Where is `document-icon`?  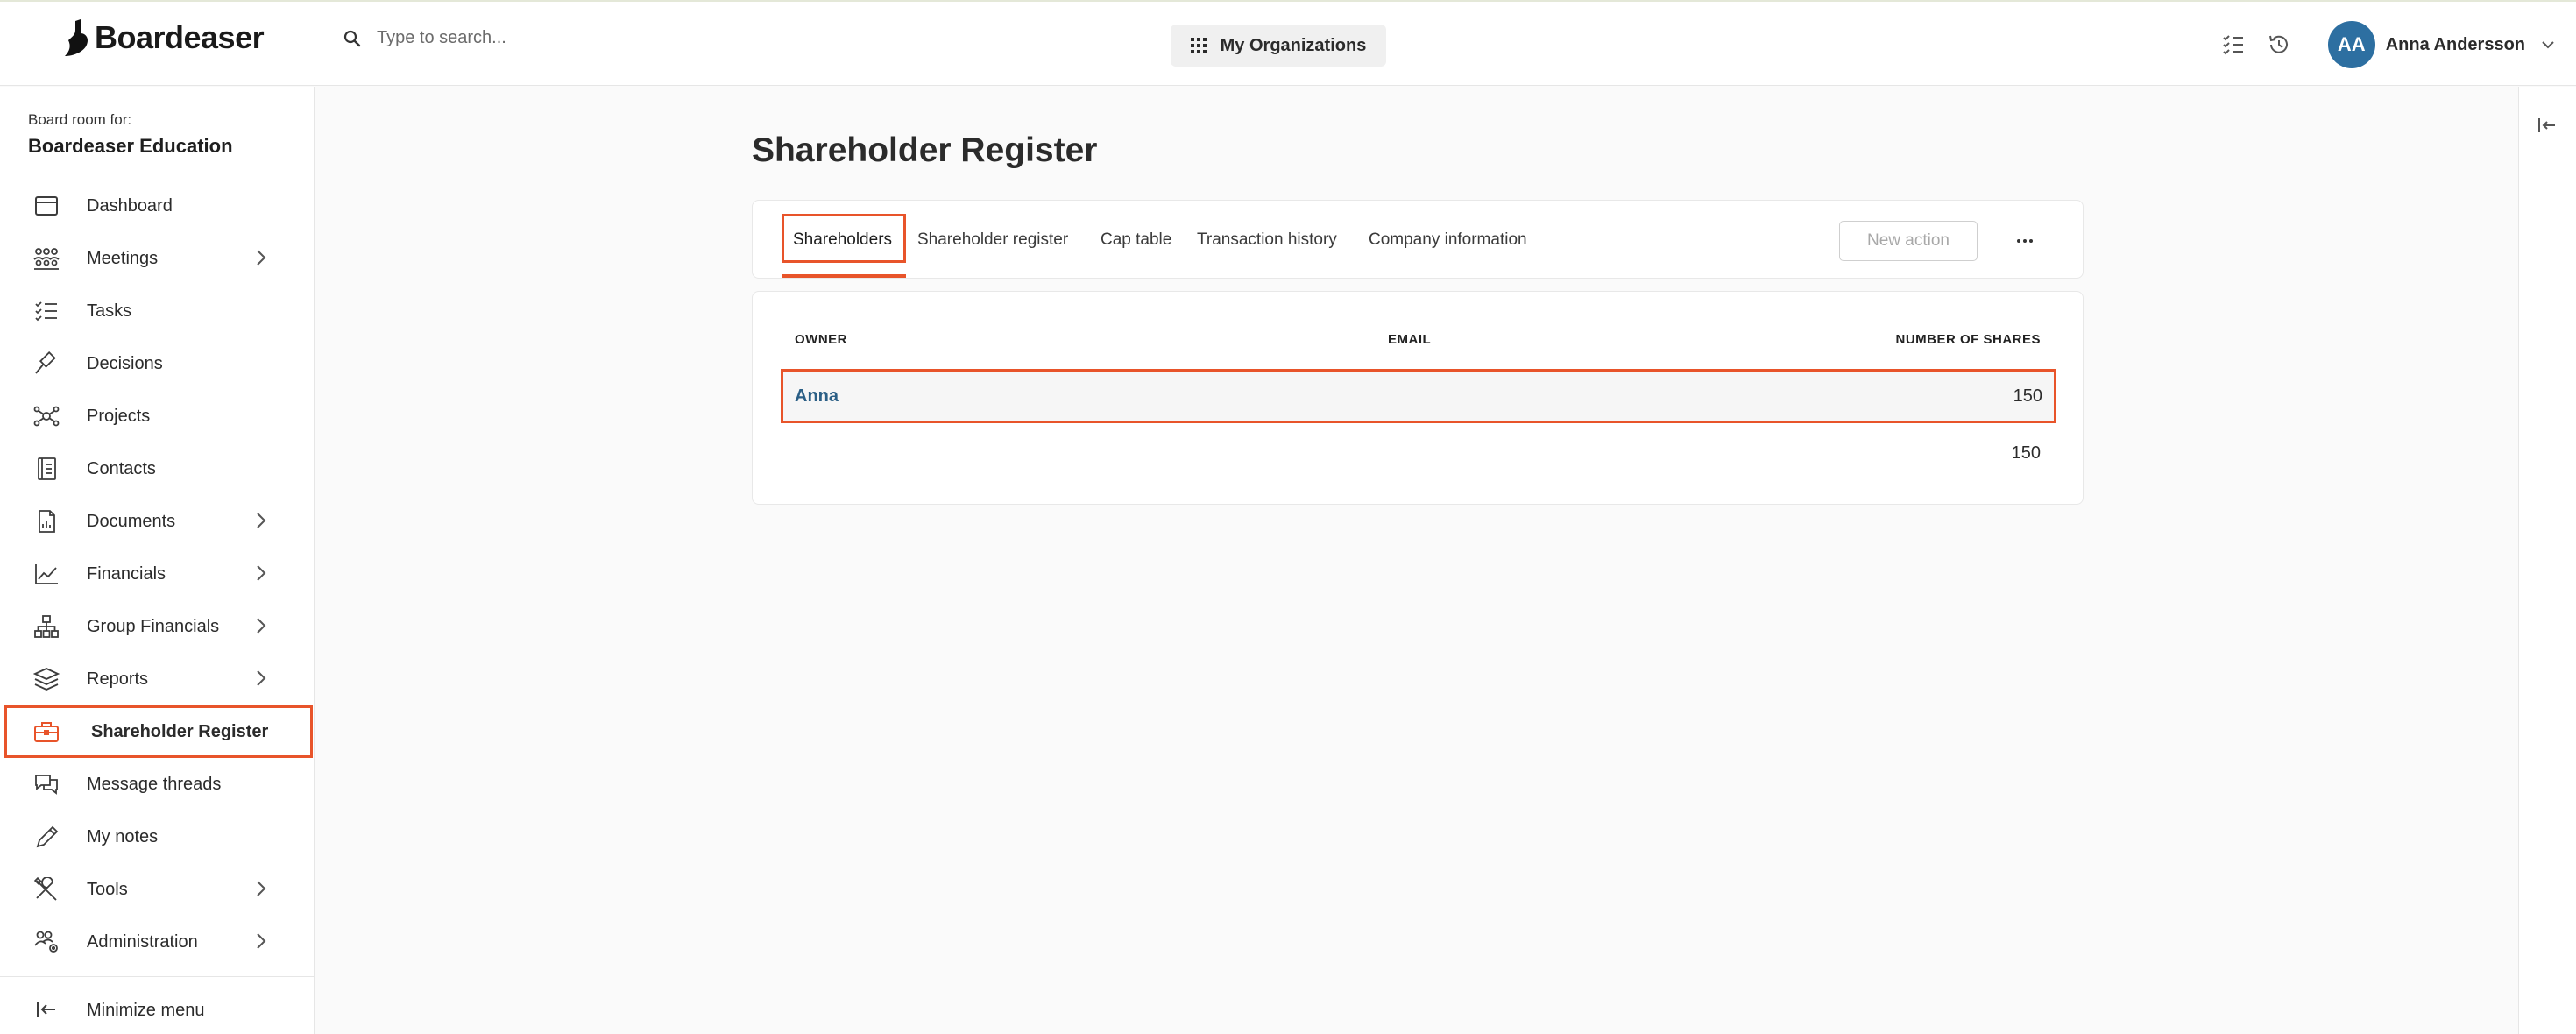 document-icon is located at coordinates (46, 521).